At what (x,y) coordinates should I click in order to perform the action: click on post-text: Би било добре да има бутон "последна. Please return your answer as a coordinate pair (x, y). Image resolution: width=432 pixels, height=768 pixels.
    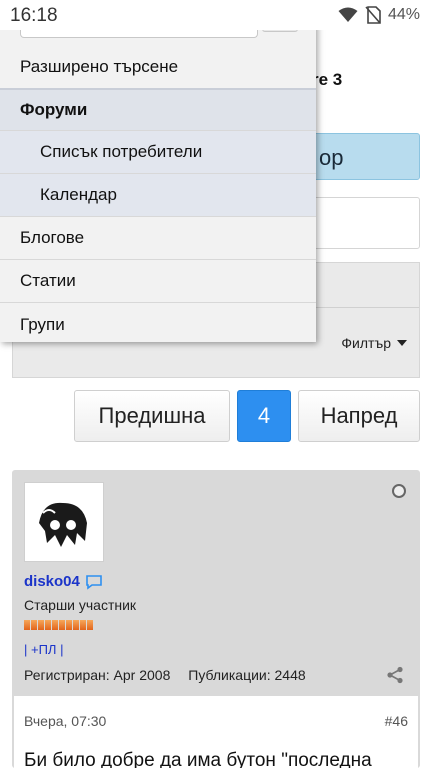
    Looking at the image, I should click on (198, 759).